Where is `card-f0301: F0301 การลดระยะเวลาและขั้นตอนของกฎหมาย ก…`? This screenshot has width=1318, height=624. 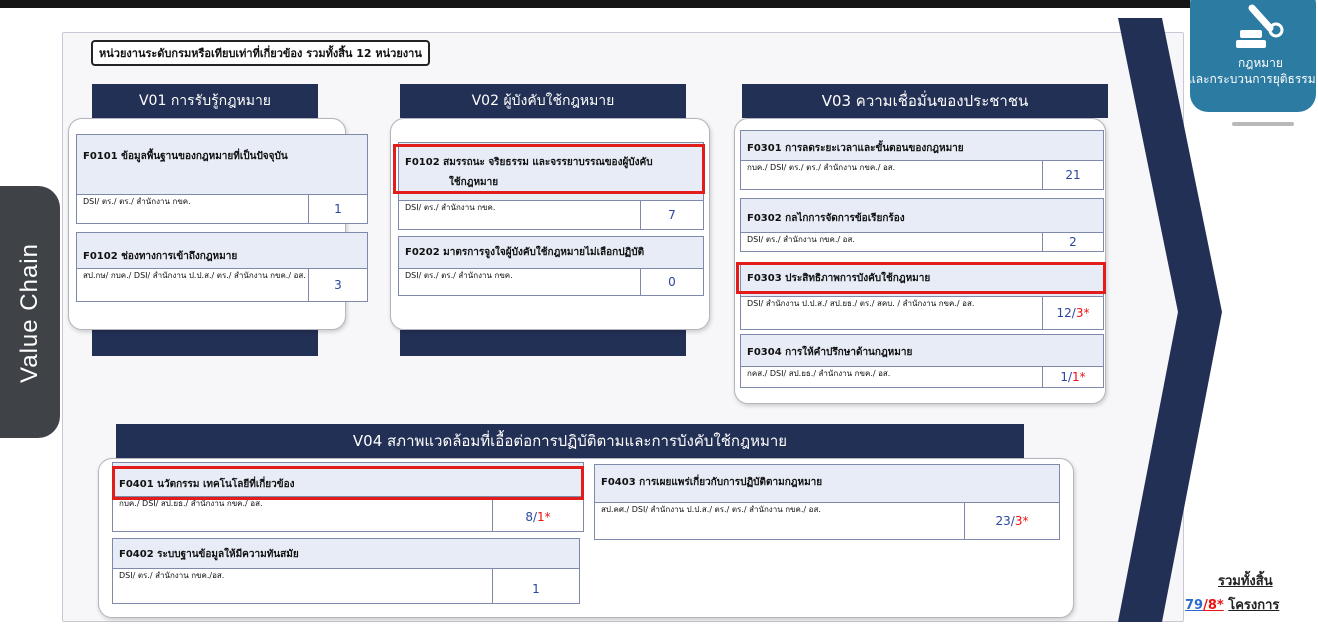 card-f0301: F0301 การลดระยะเวลาและขั้นตอนของกฎหมาย ก… is located at coordinates (922, 160).